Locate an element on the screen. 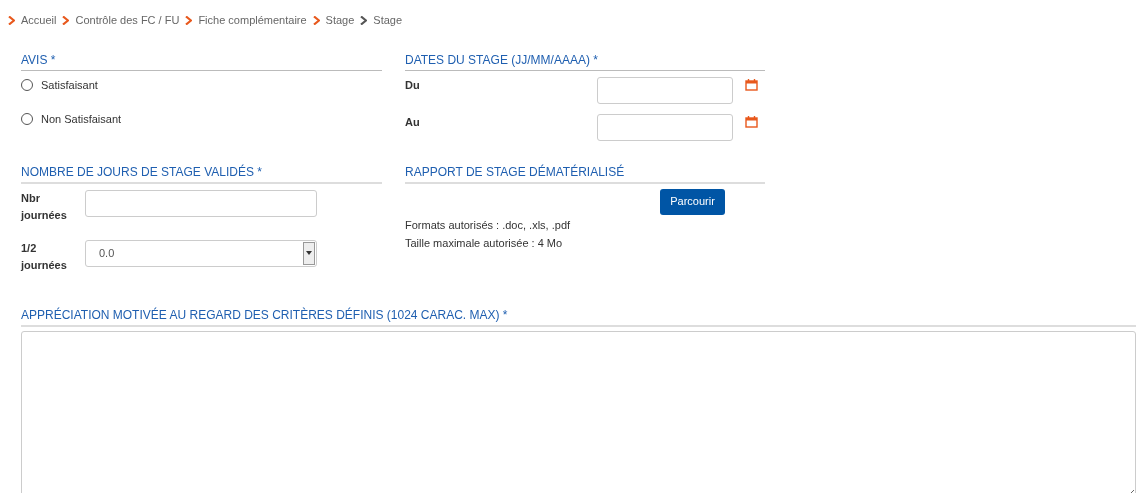 The width and height of the screenshot is (1136, 493). help-text: Formats autorisés : .doc, .xls, .pdf is located at coordinates (488, 225).